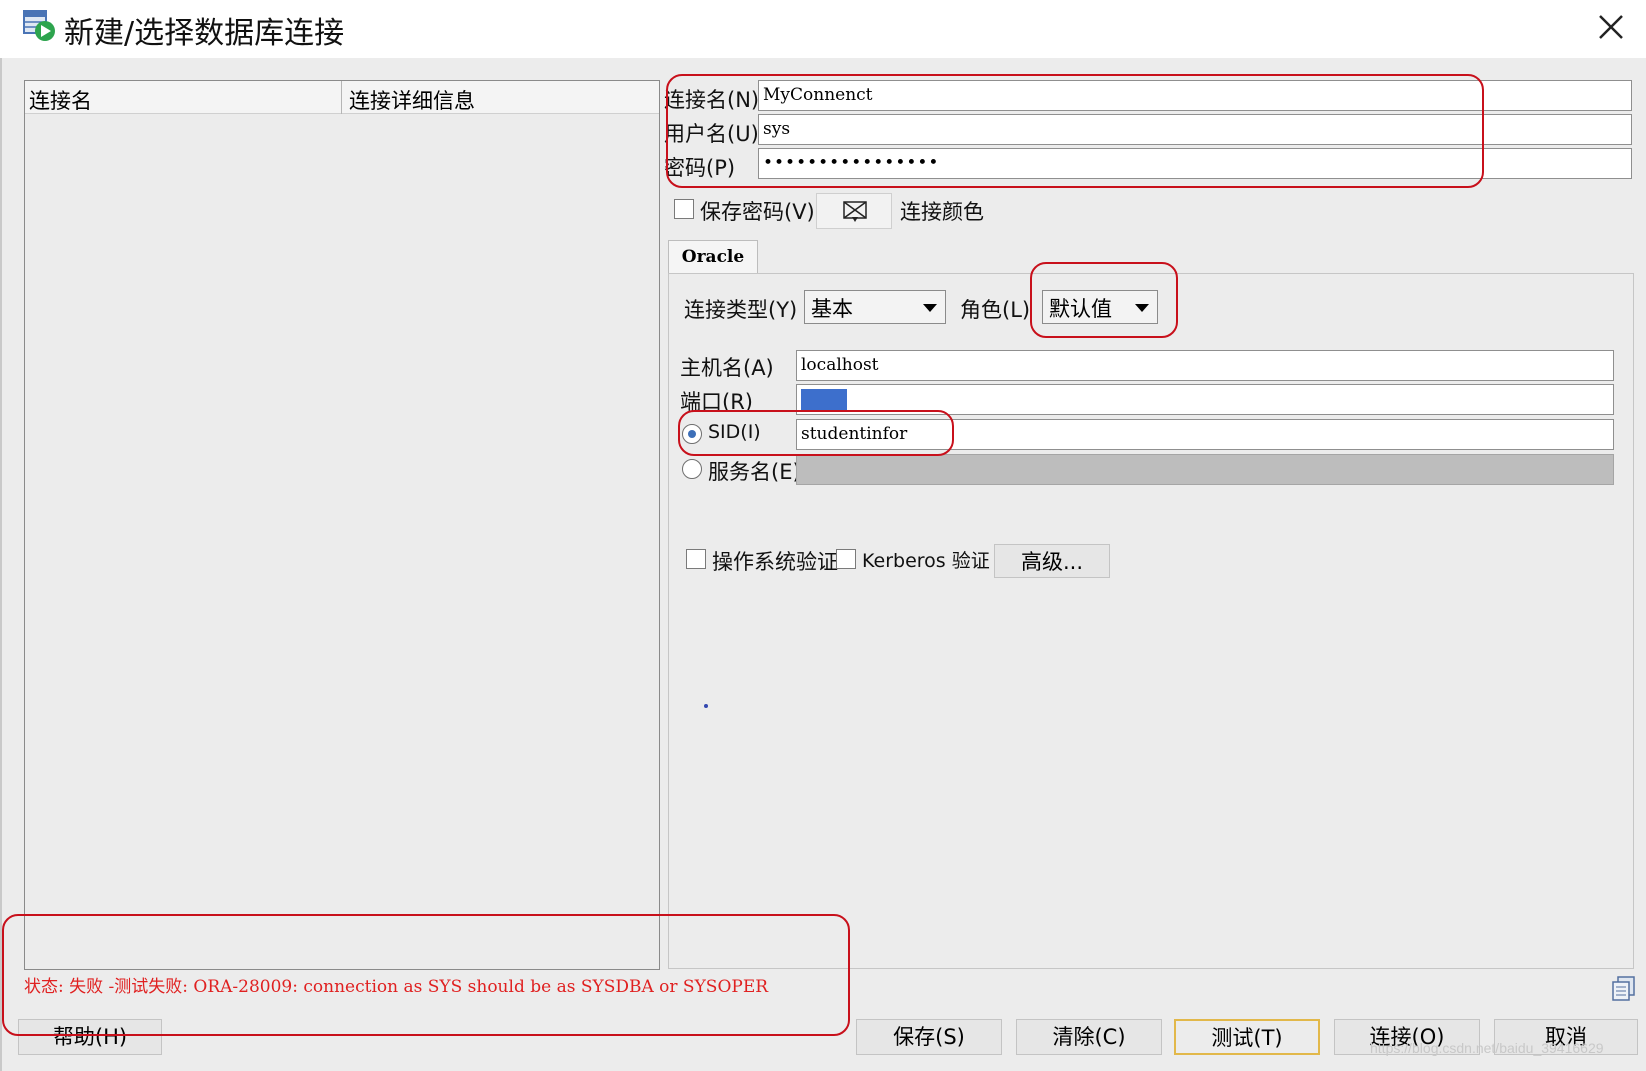  What do you see at coordinates (1205, 399) in the screenshot?
I see `port-field` at bounding box center [1205, 399].